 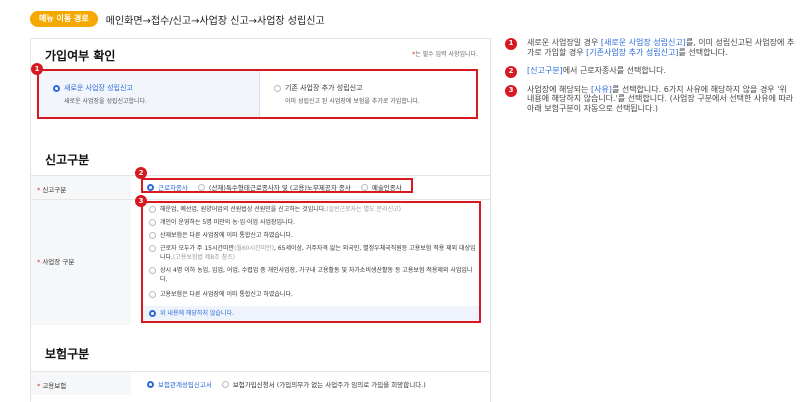 What do you see at coordinates (141, 173) in the screenshot?
I see `marker-2: 2` at bounding box center [141, 173].